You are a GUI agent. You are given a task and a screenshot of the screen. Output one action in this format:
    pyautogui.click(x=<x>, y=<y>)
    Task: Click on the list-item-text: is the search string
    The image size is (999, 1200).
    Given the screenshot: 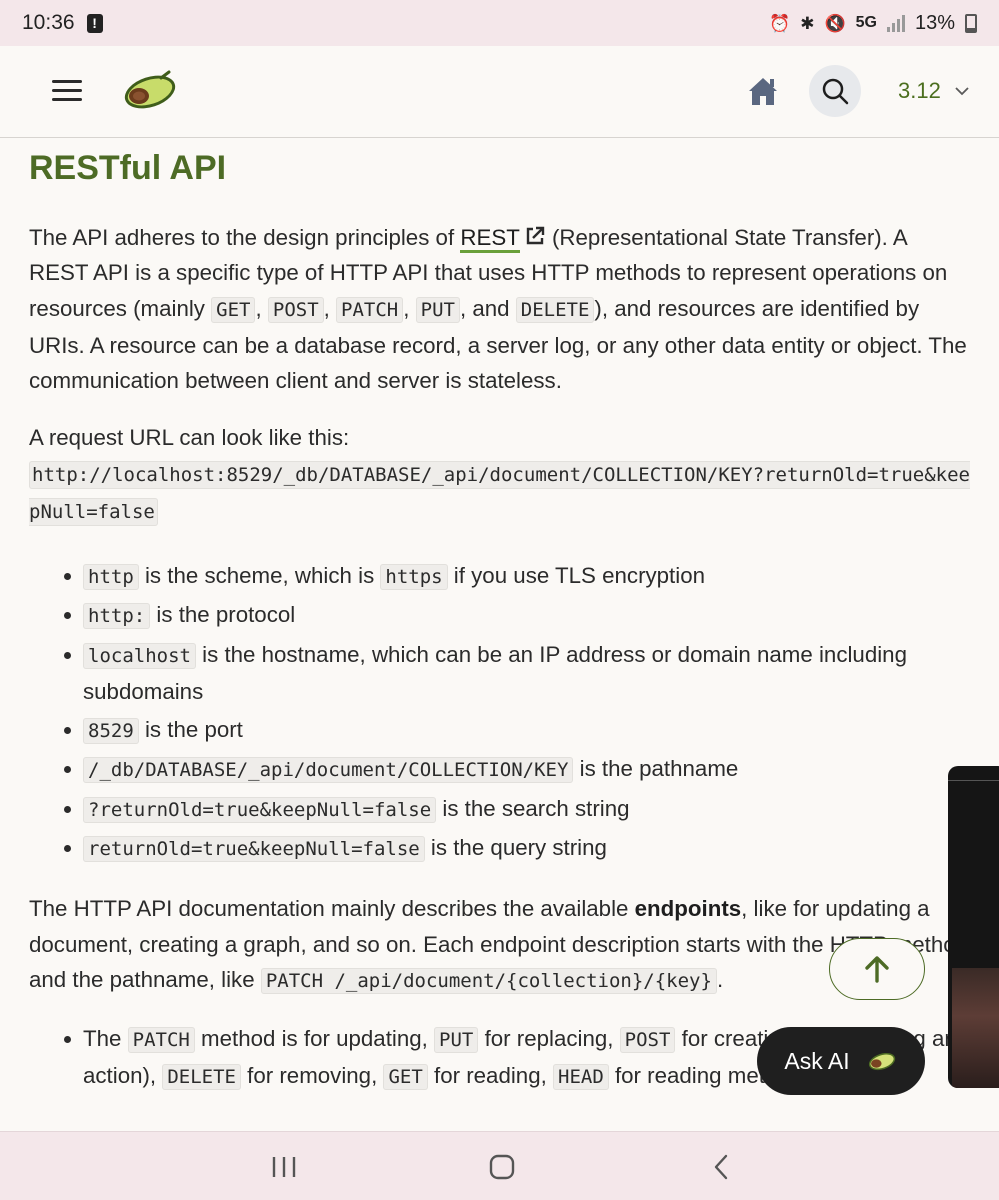 What is the action you would take?
    pyautogui.click(x=533, y=808)
    